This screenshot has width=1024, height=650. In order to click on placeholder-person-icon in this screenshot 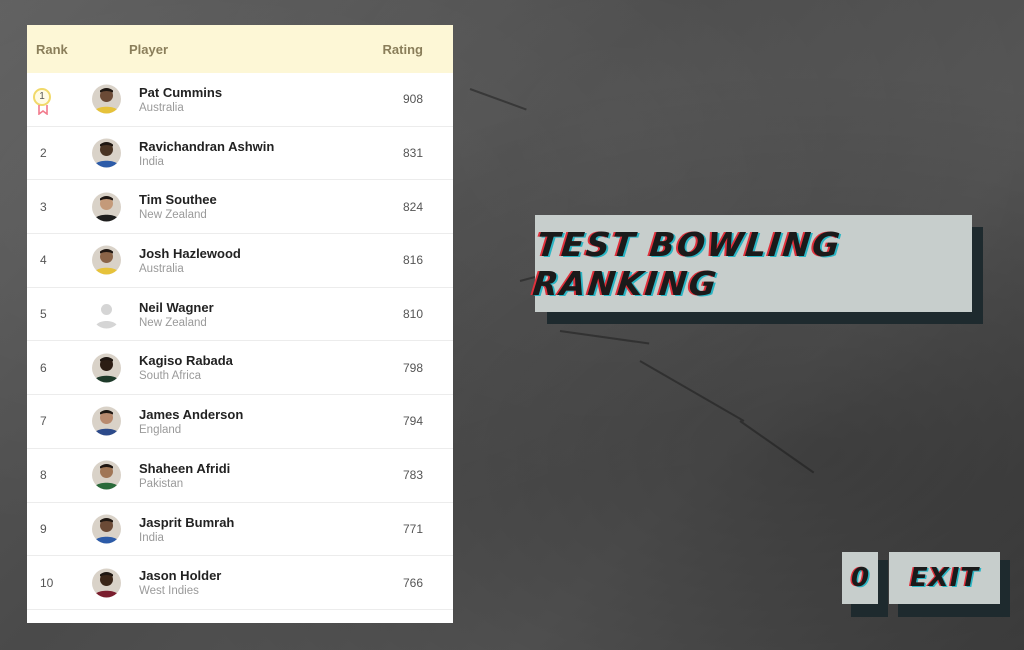, I will do `click(106, 314)`.